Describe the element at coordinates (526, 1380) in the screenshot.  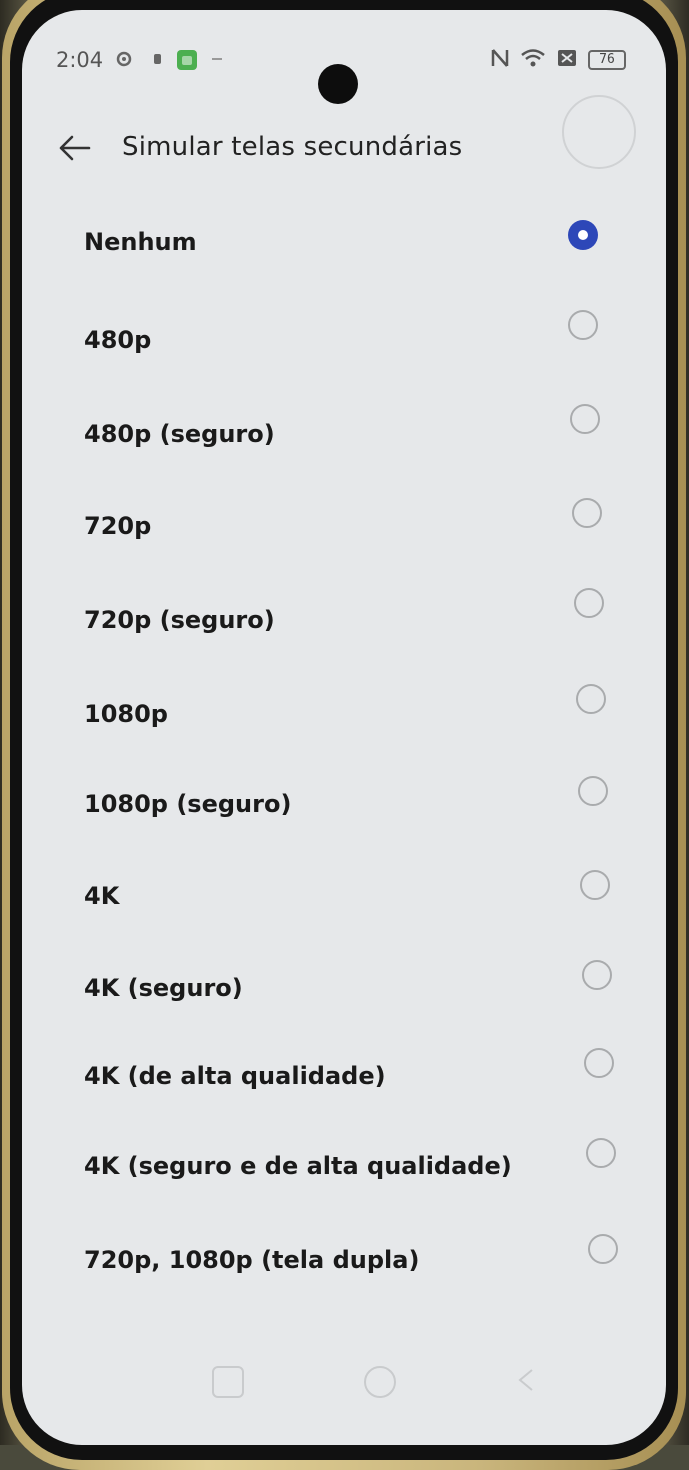
I see `back-icon` at that location.